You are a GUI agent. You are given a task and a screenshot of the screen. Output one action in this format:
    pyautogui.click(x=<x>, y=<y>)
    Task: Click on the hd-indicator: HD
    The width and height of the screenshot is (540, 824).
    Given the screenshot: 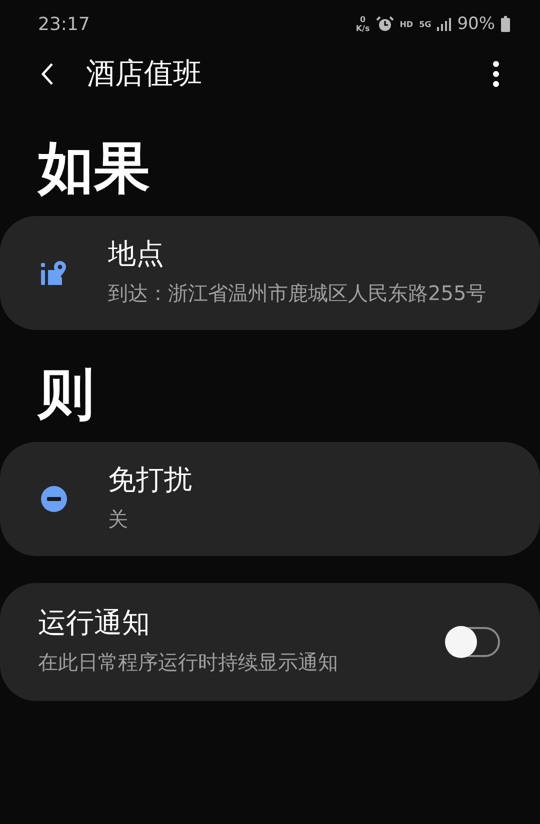 What is the action you would take?
    pyautogui.click(x=407, y=24)
    